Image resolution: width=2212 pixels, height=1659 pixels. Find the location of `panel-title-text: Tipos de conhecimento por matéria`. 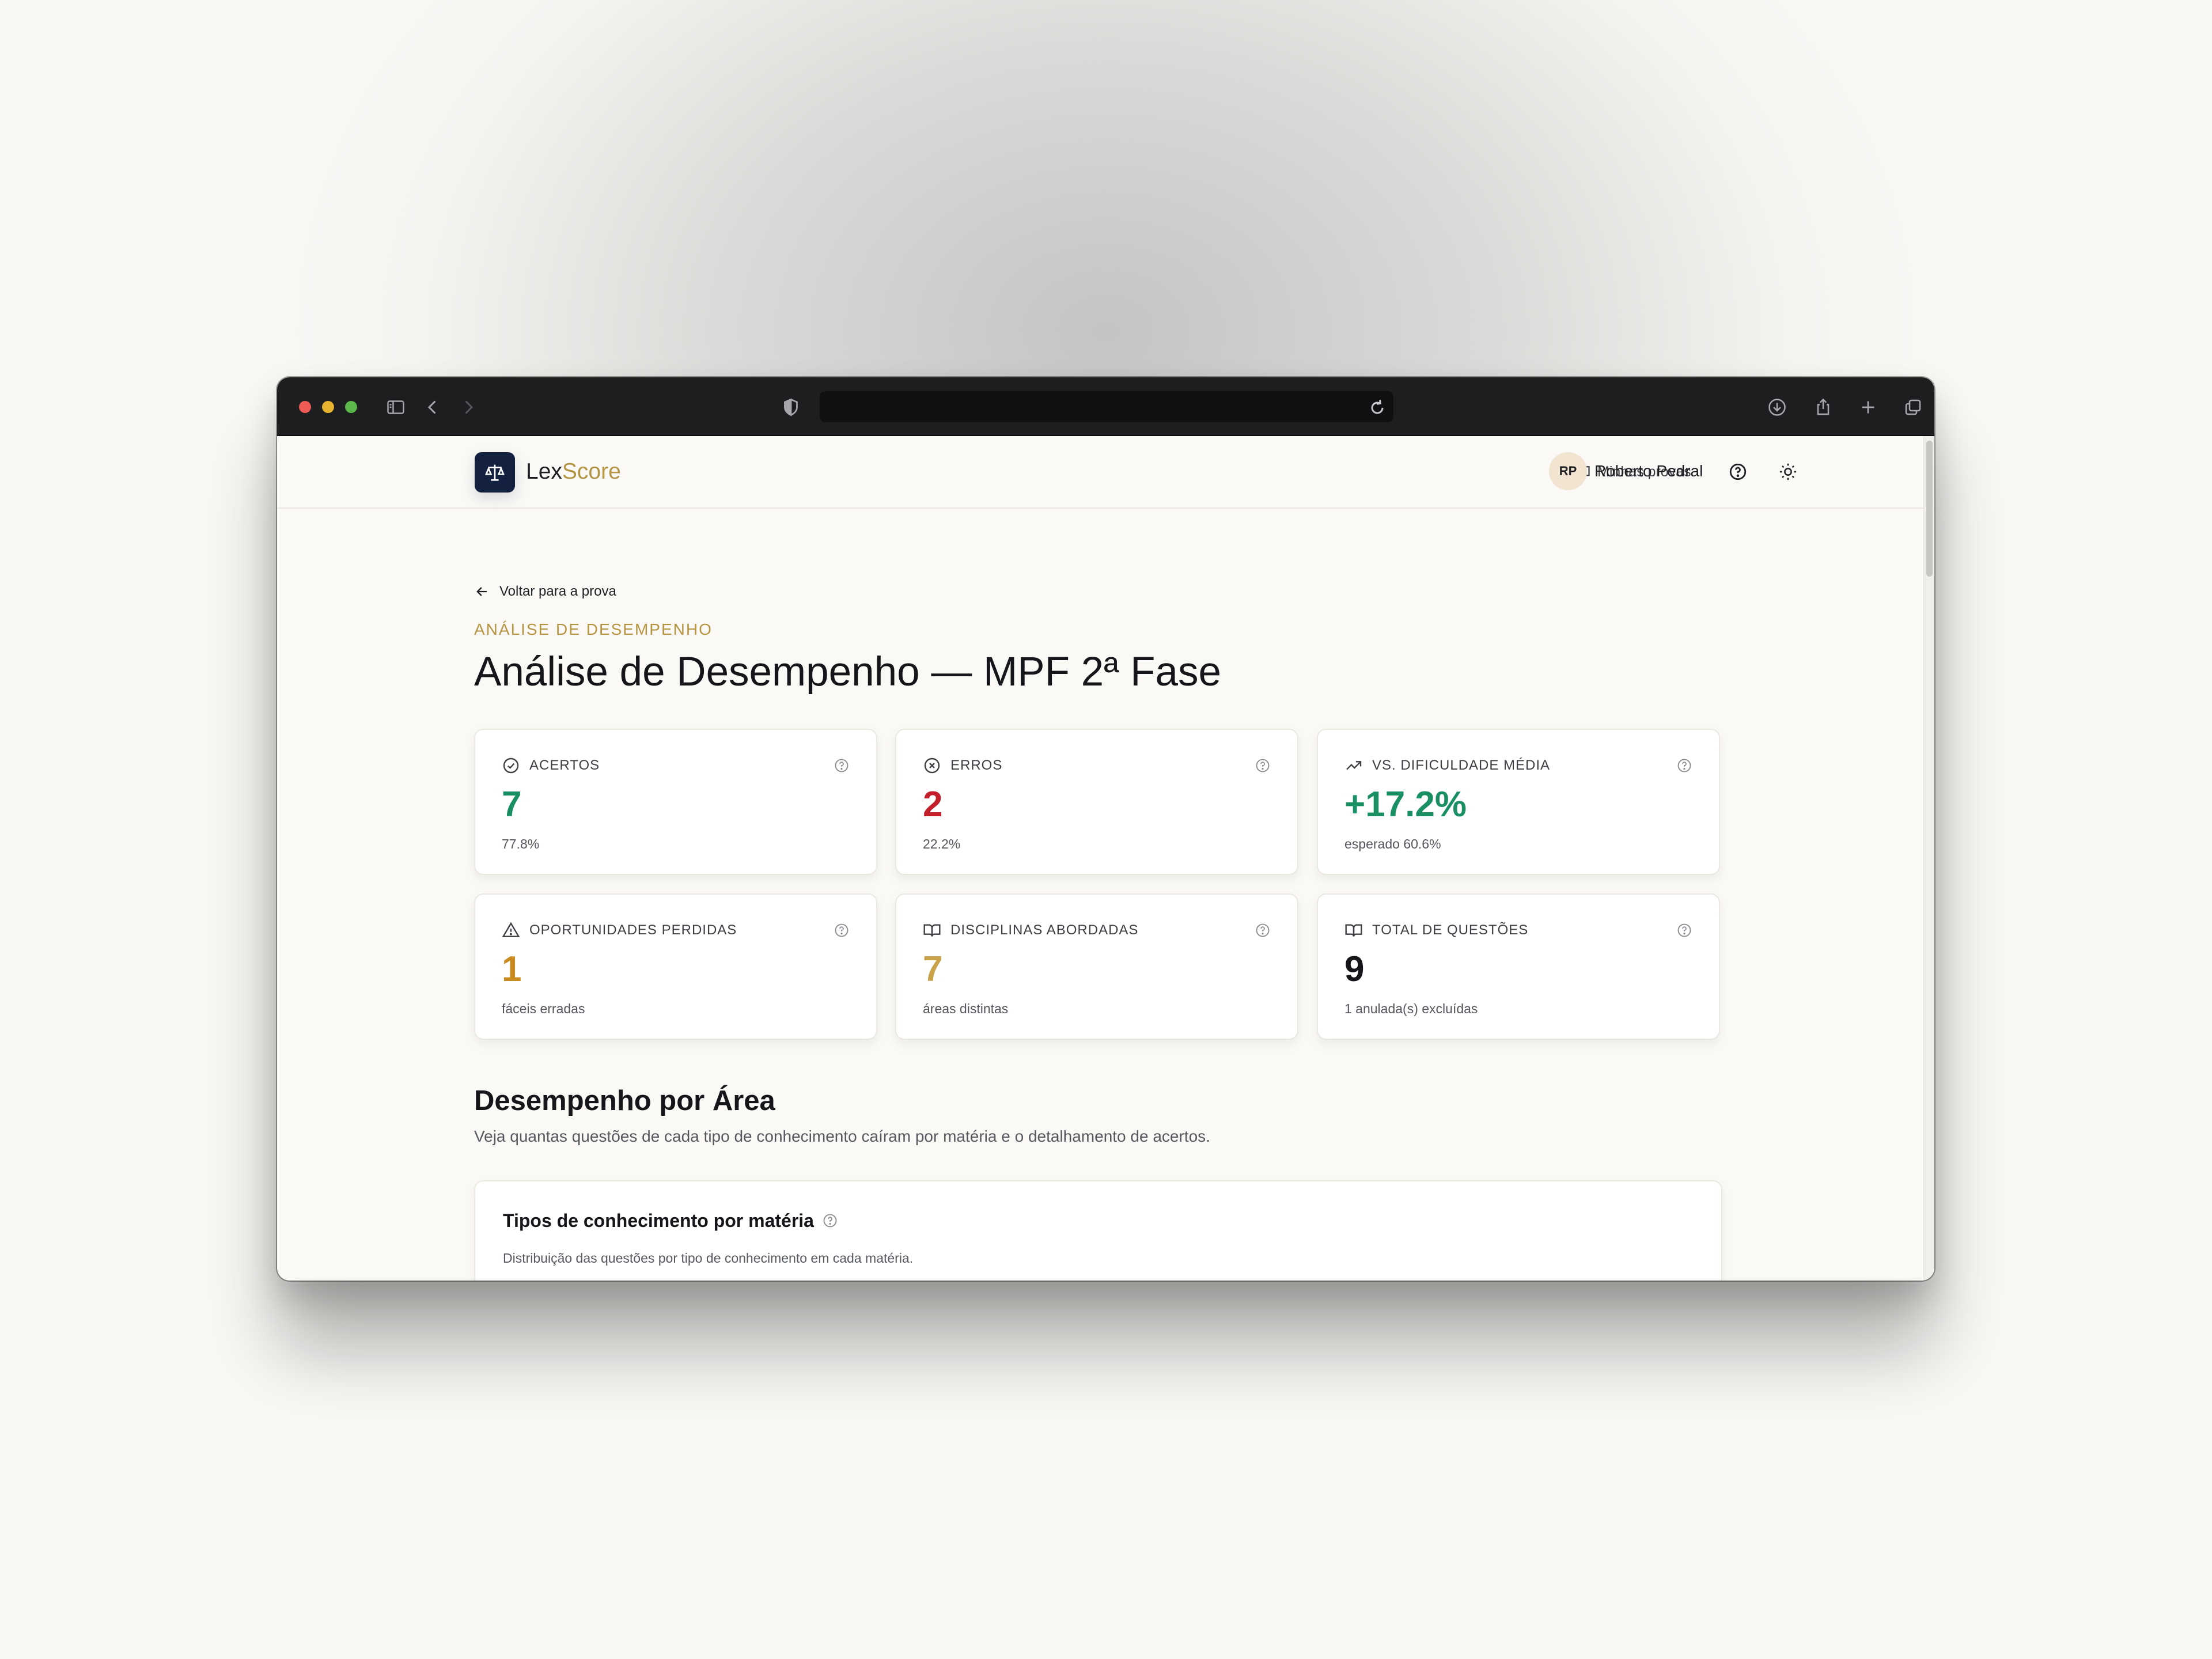

panel-title-text: Tipos de conhecimento por matéria is located at coordinates (658, 1220).